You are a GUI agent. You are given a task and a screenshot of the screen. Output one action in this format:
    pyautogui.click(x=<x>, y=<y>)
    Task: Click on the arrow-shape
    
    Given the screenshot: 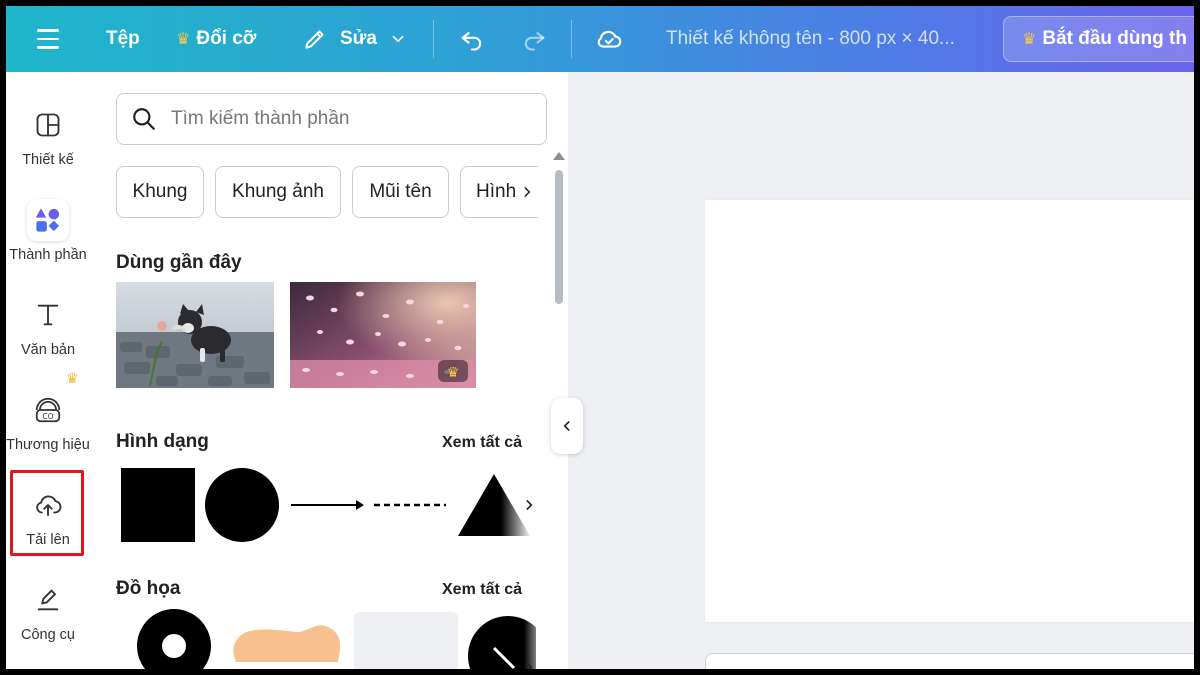 What is the action you would take?
    pyautogui.click(x=327, y=505)
    